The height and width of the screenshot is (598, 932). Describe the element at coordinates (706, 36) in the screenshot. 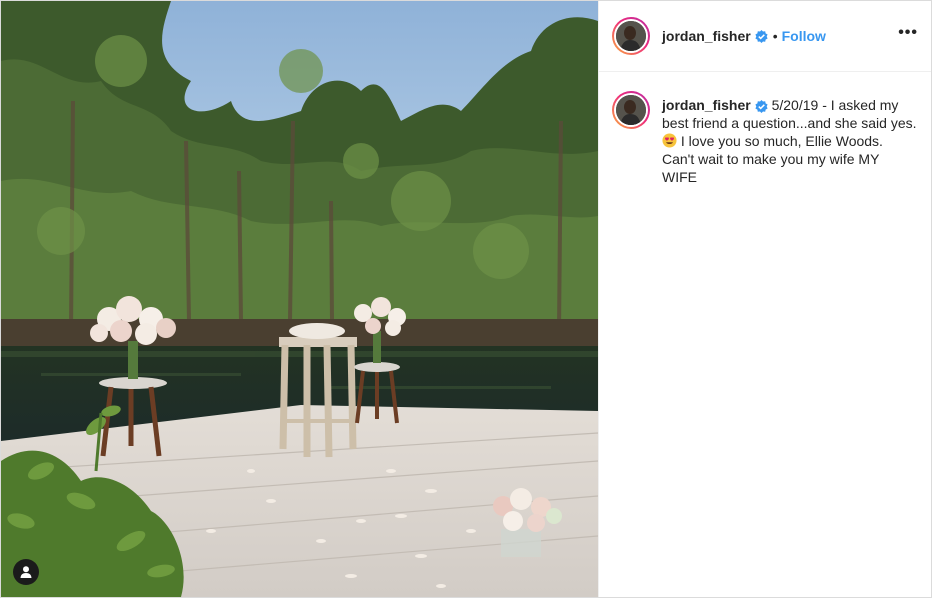

I see `header-username: jordan_fisher` at that location.